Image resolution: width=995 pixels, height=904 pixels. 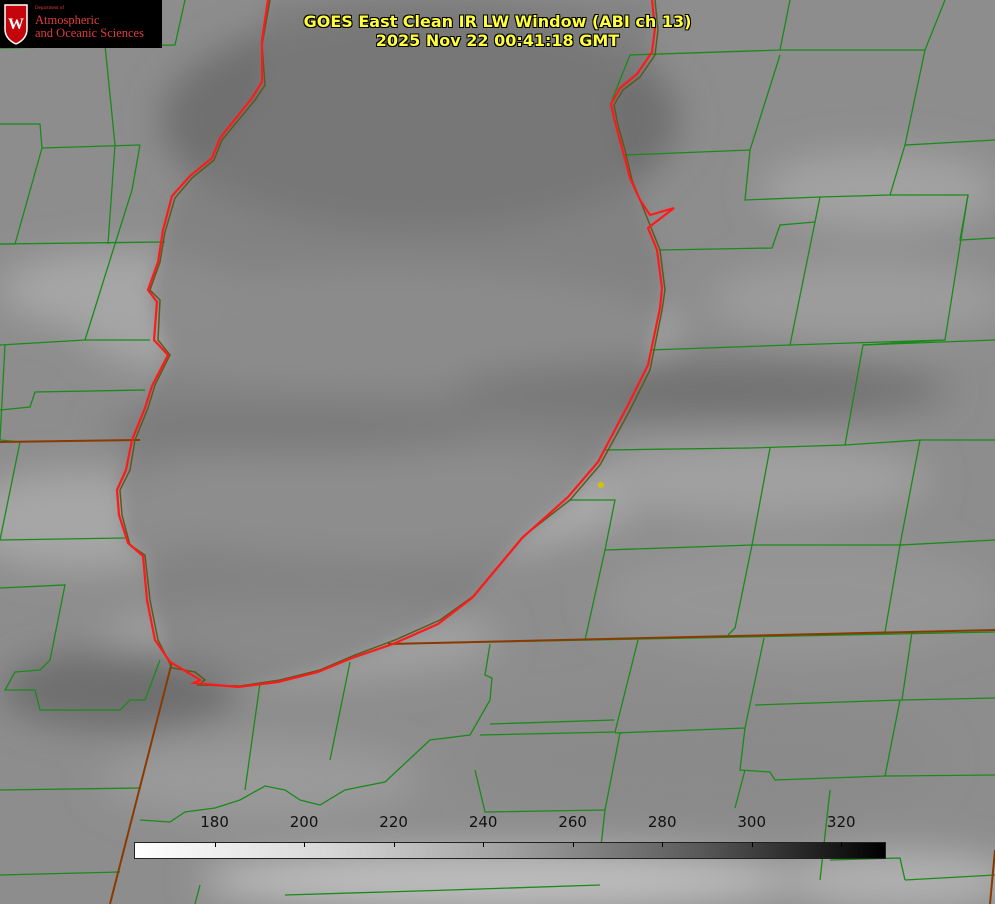 I want to click on colorbar-tick-label: 240, so click(x=483, y=822).